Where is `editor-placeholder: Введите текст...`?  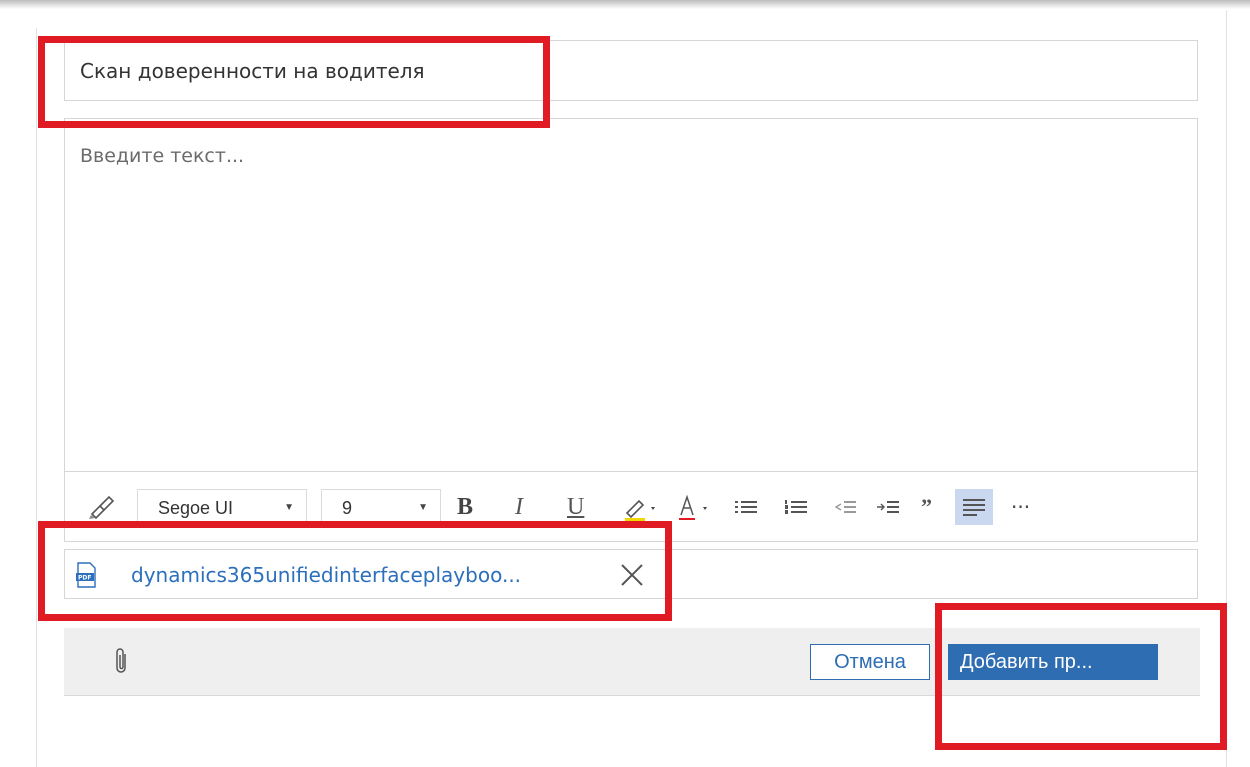 editor-placeholder: Введите текст... is located at coordinates (162, 156).